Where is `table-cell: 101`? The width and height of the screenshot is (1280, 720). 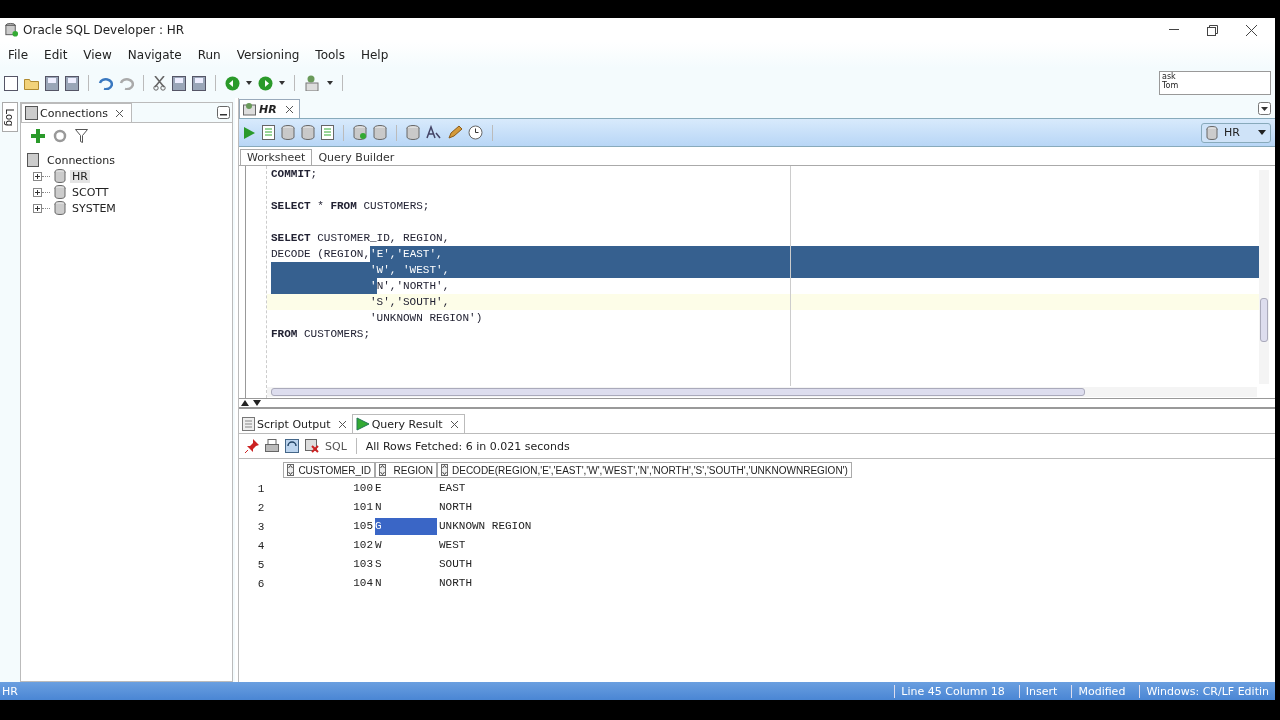 table-cell: 101 is located at coordinates (329, 507).